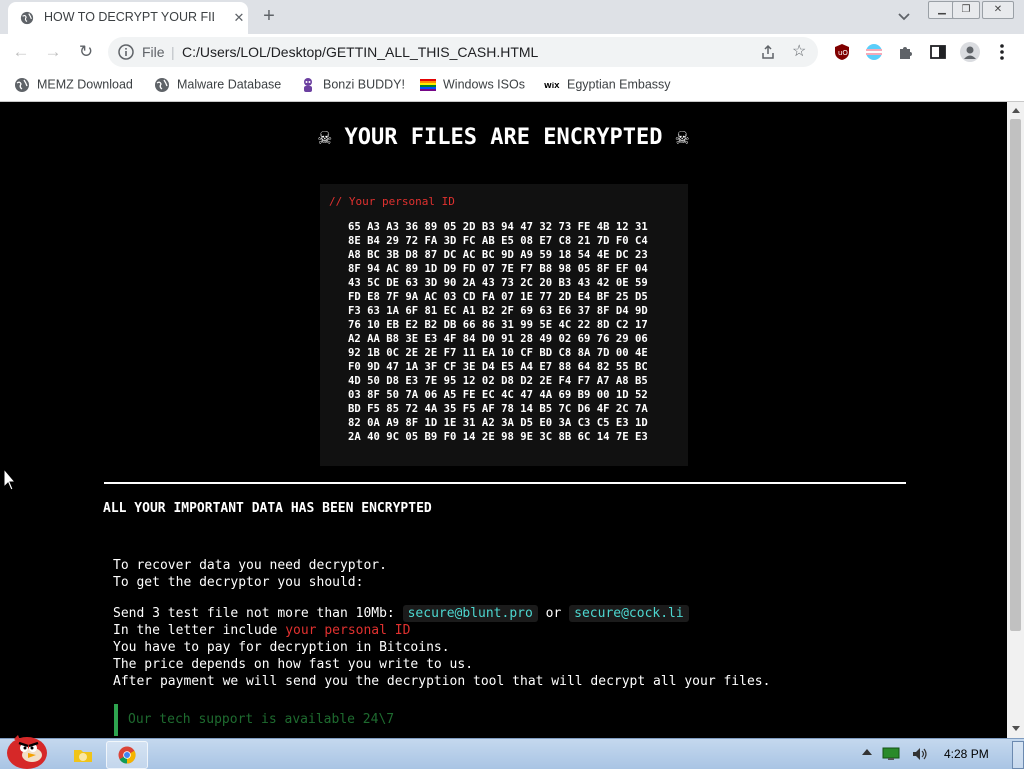 The image size is (1024, 769). Describe the element at coordinates (153, 52) in the screenshot. I see `address-protocol: File` at that location.